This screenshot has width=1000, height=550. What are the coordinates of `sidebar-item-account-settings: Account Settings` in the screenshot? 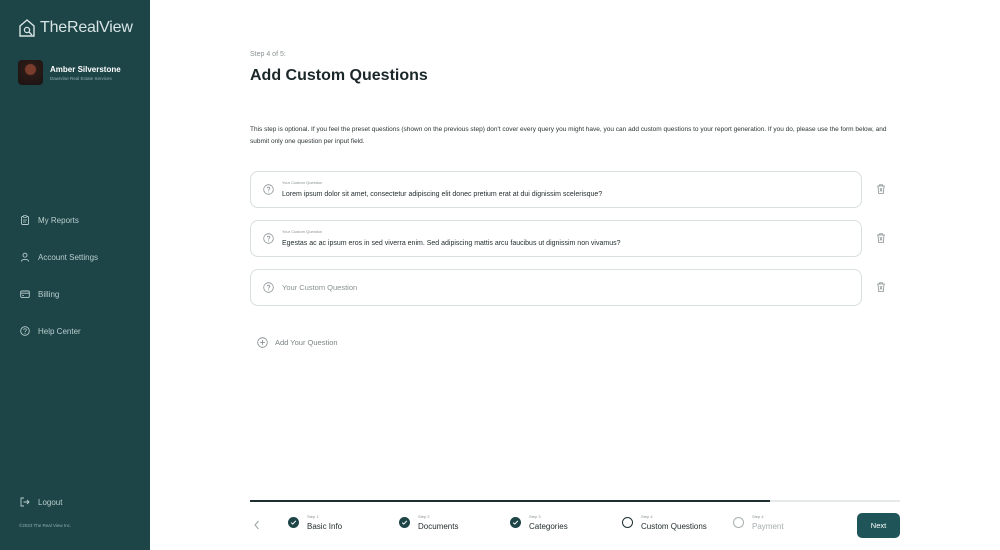 It's located at (59, 257).